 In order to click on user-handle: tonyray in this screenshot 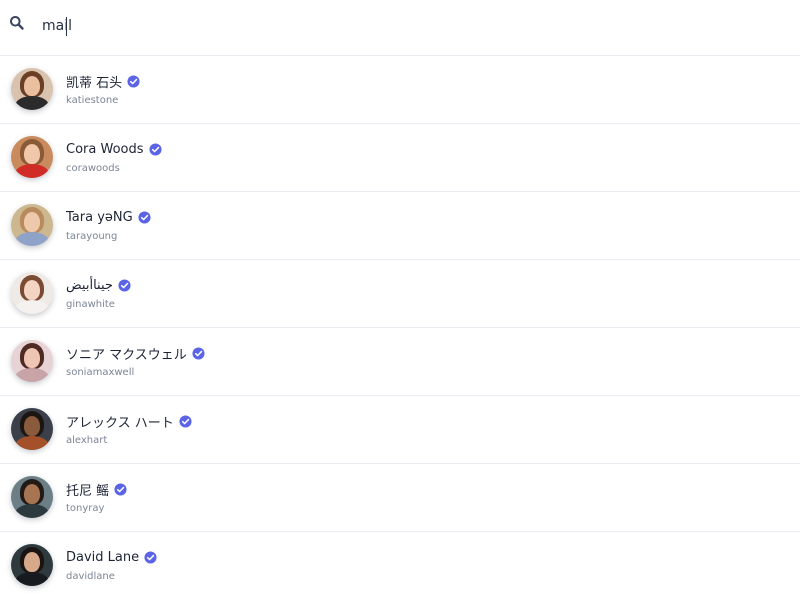, I will do `click(85, 508)`.